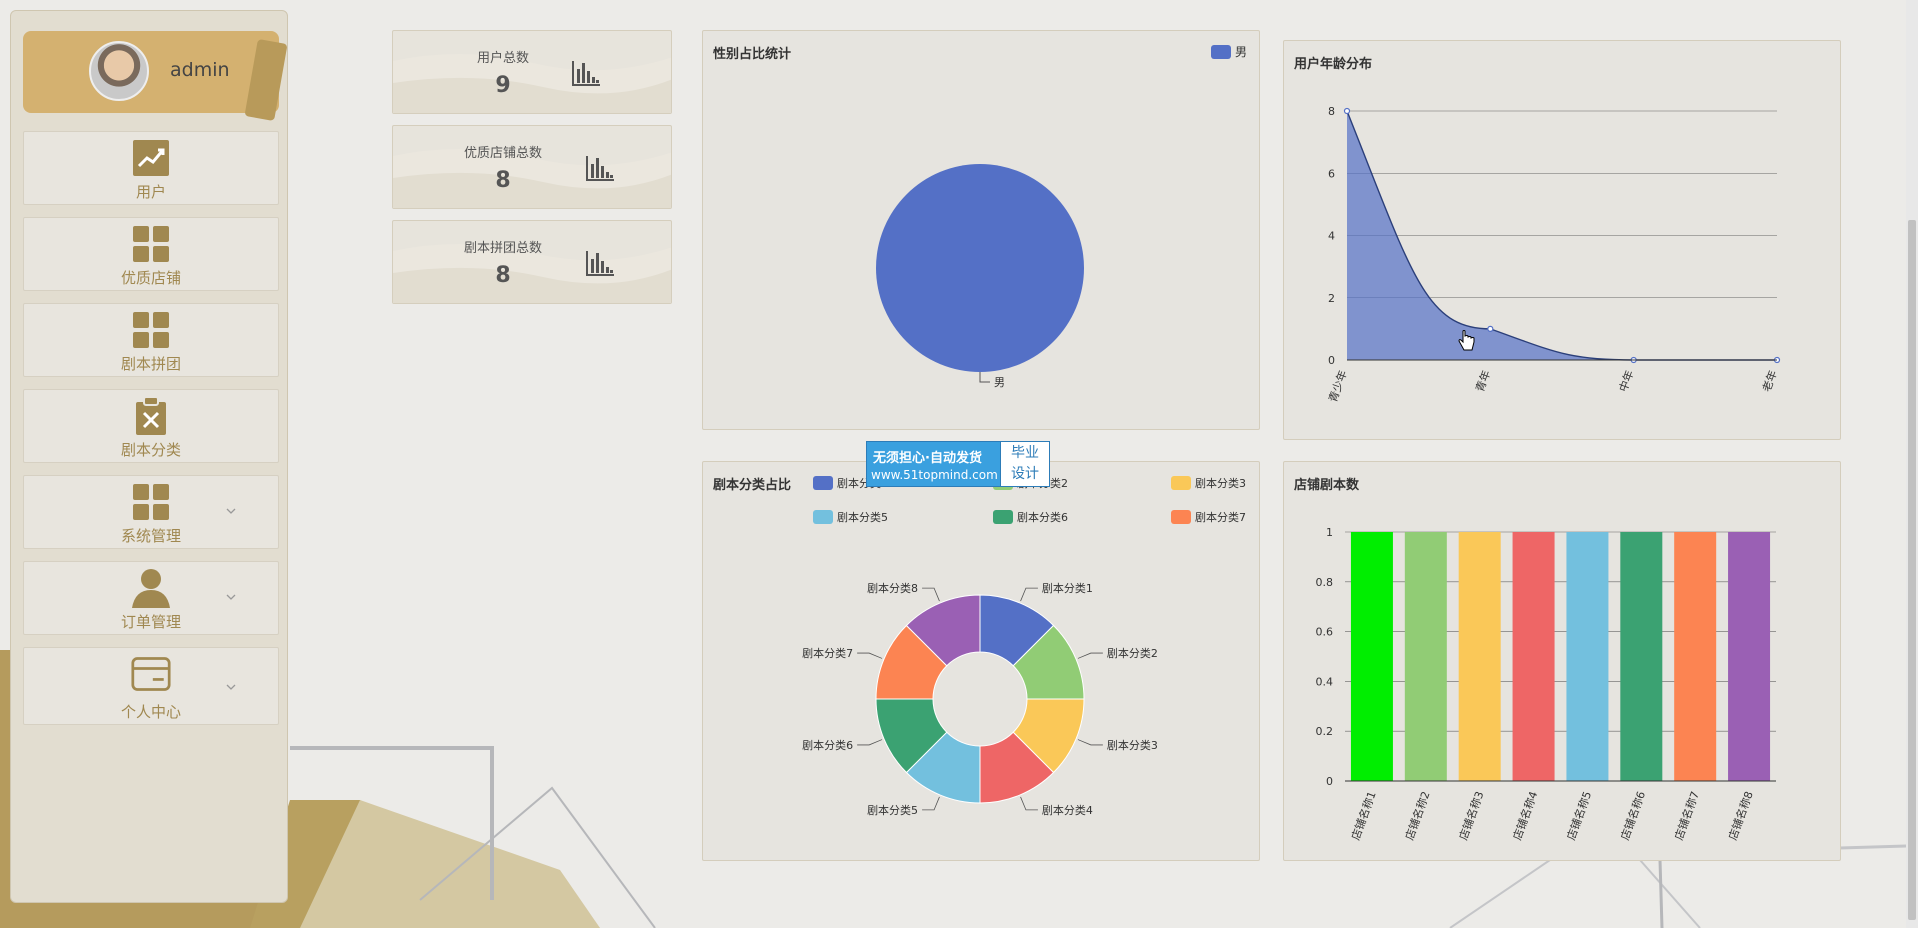 This screenshot has height=928, width=1918. Describe the element at coordinates (1325, 632) in the screenshot. I see `y-tick-label: 0.6` at that location.